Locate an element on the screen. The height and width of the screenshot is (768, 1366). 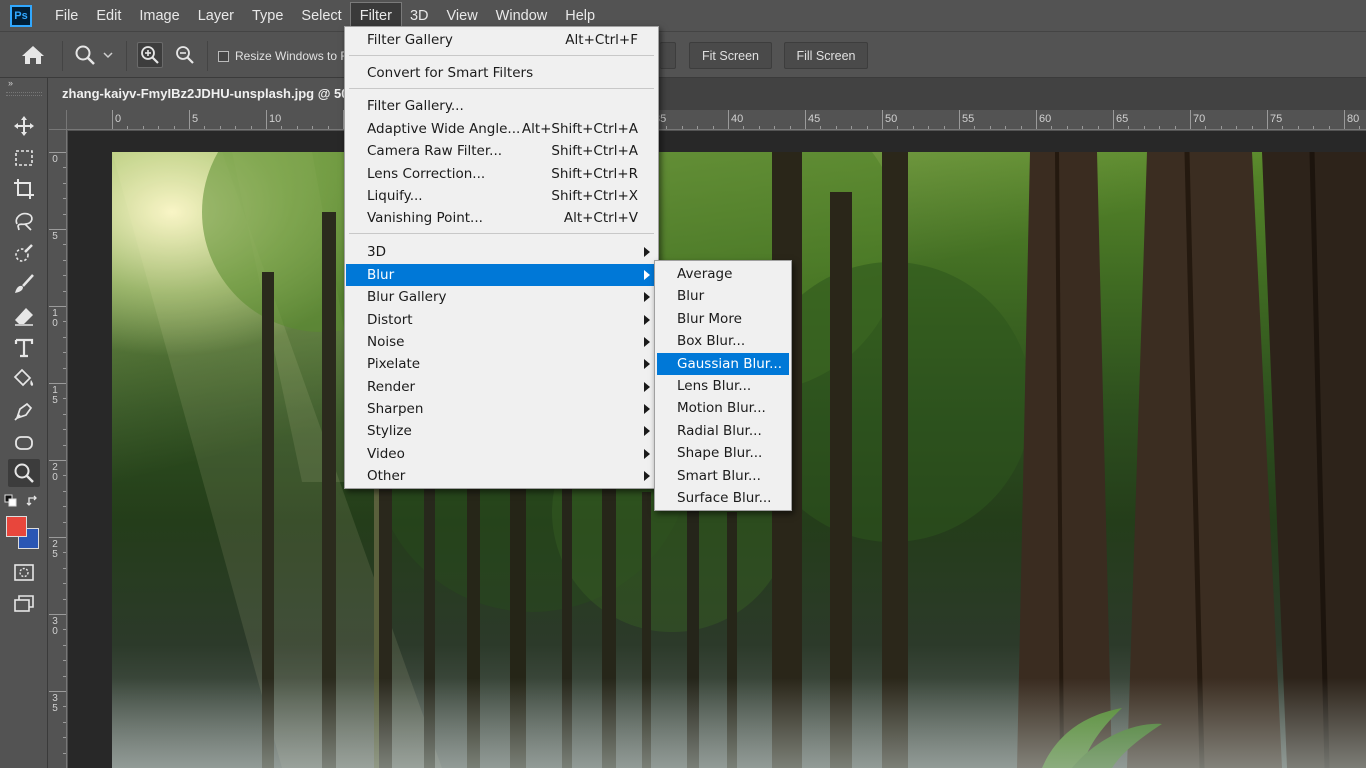
pen-tool-icon is located at coordinates (24, 411).